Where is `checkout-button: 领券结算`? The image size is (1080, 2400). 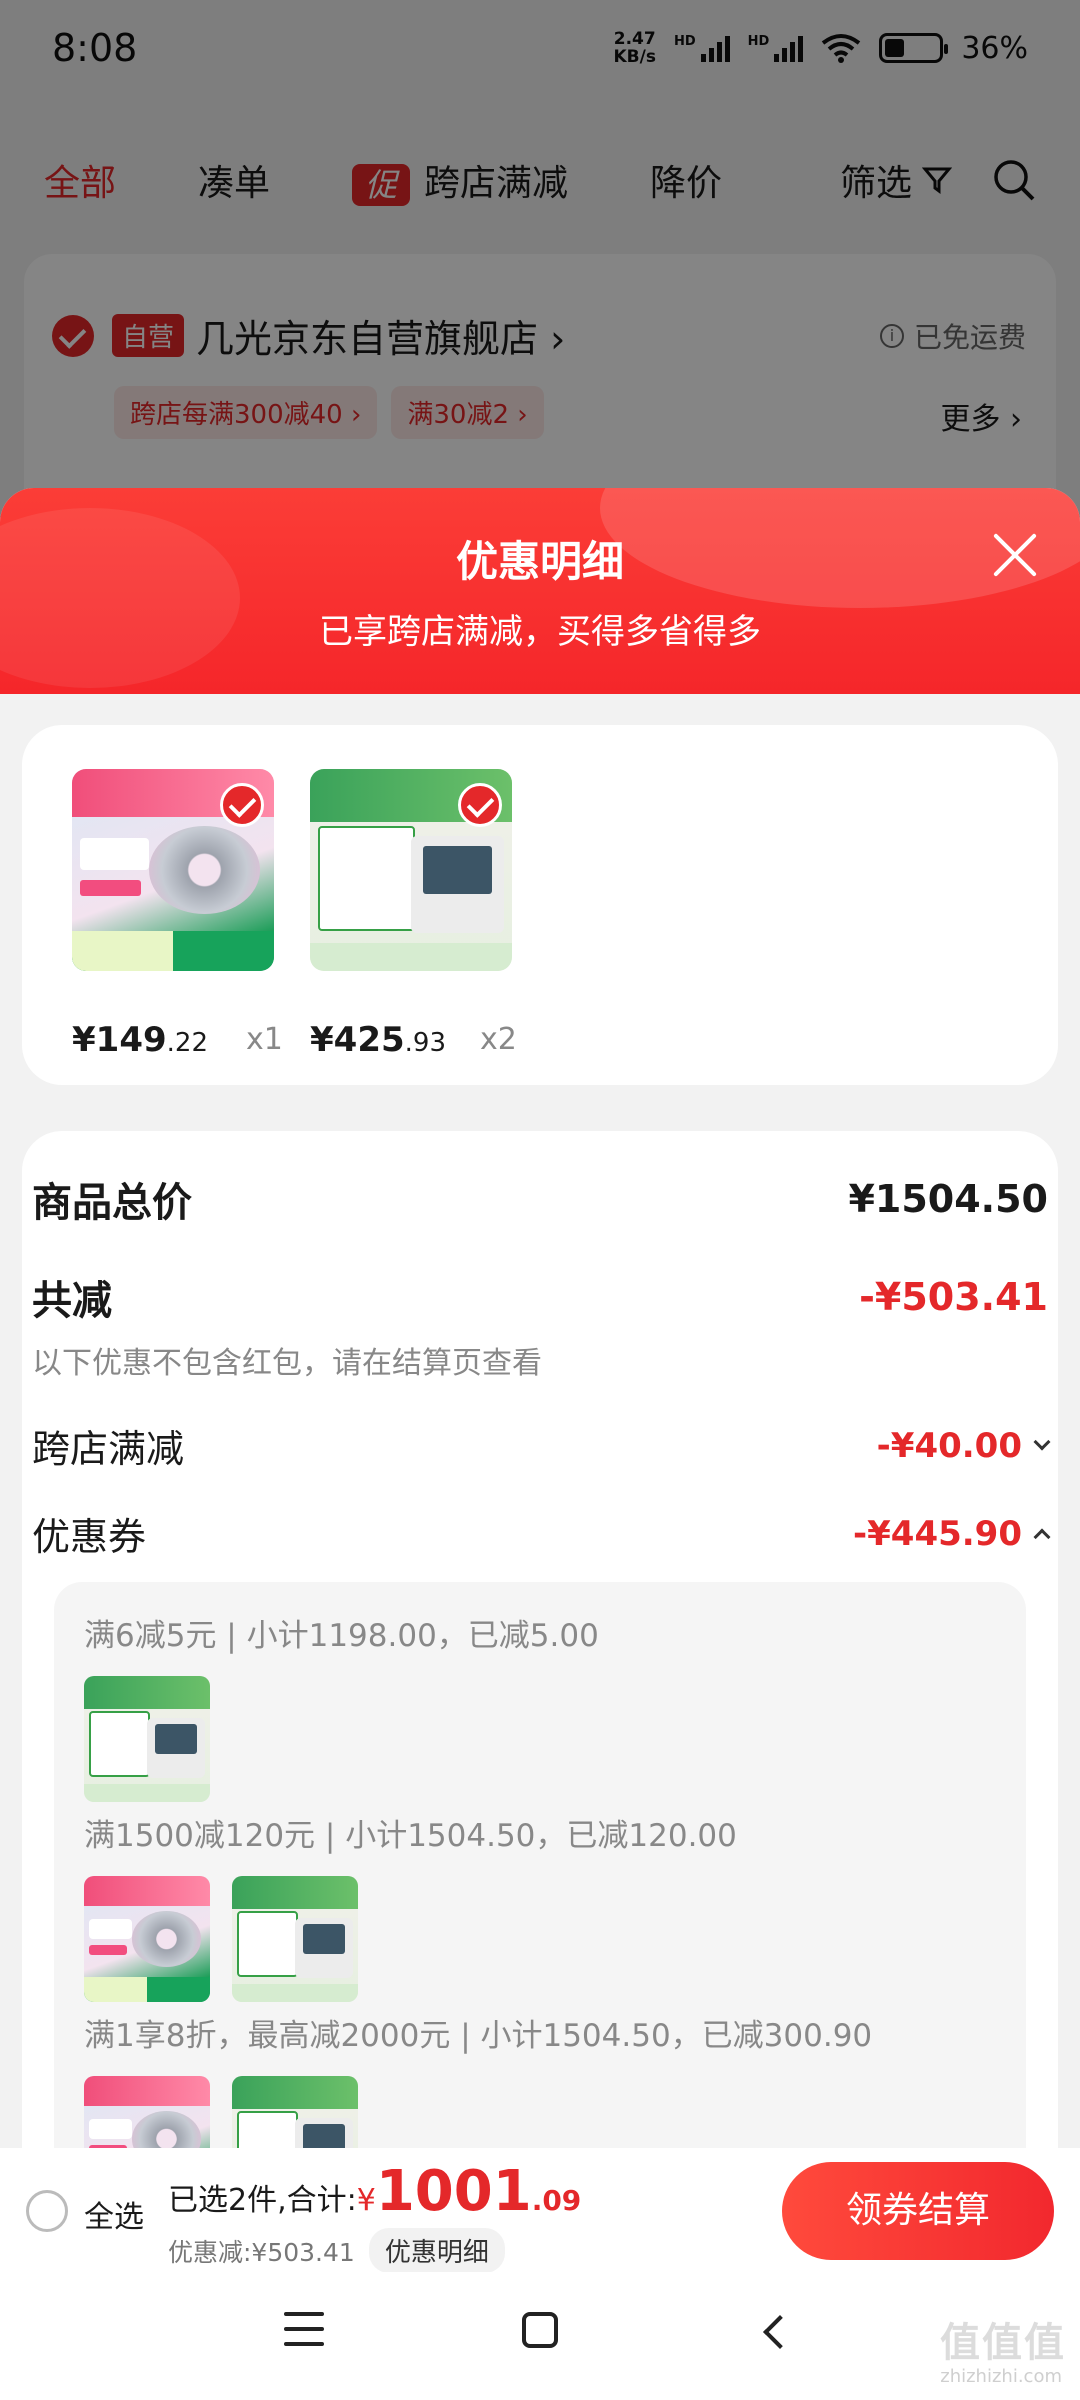
checkout-button: 领券结算 is located at coordinates (918, 2211).